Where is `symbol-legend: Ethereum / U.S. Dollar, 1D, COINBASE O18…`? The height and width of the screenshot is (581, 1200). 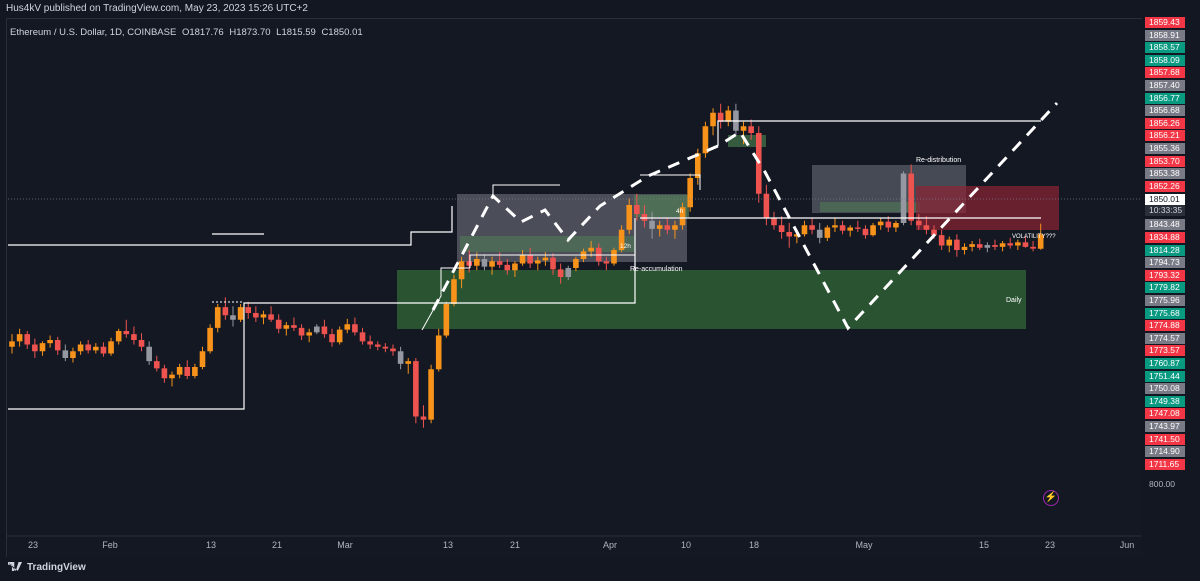 symbol-legend: Ethereum / U.S. Dollar, 1D, COINBASE O18… is located at coordinates (188, 32).